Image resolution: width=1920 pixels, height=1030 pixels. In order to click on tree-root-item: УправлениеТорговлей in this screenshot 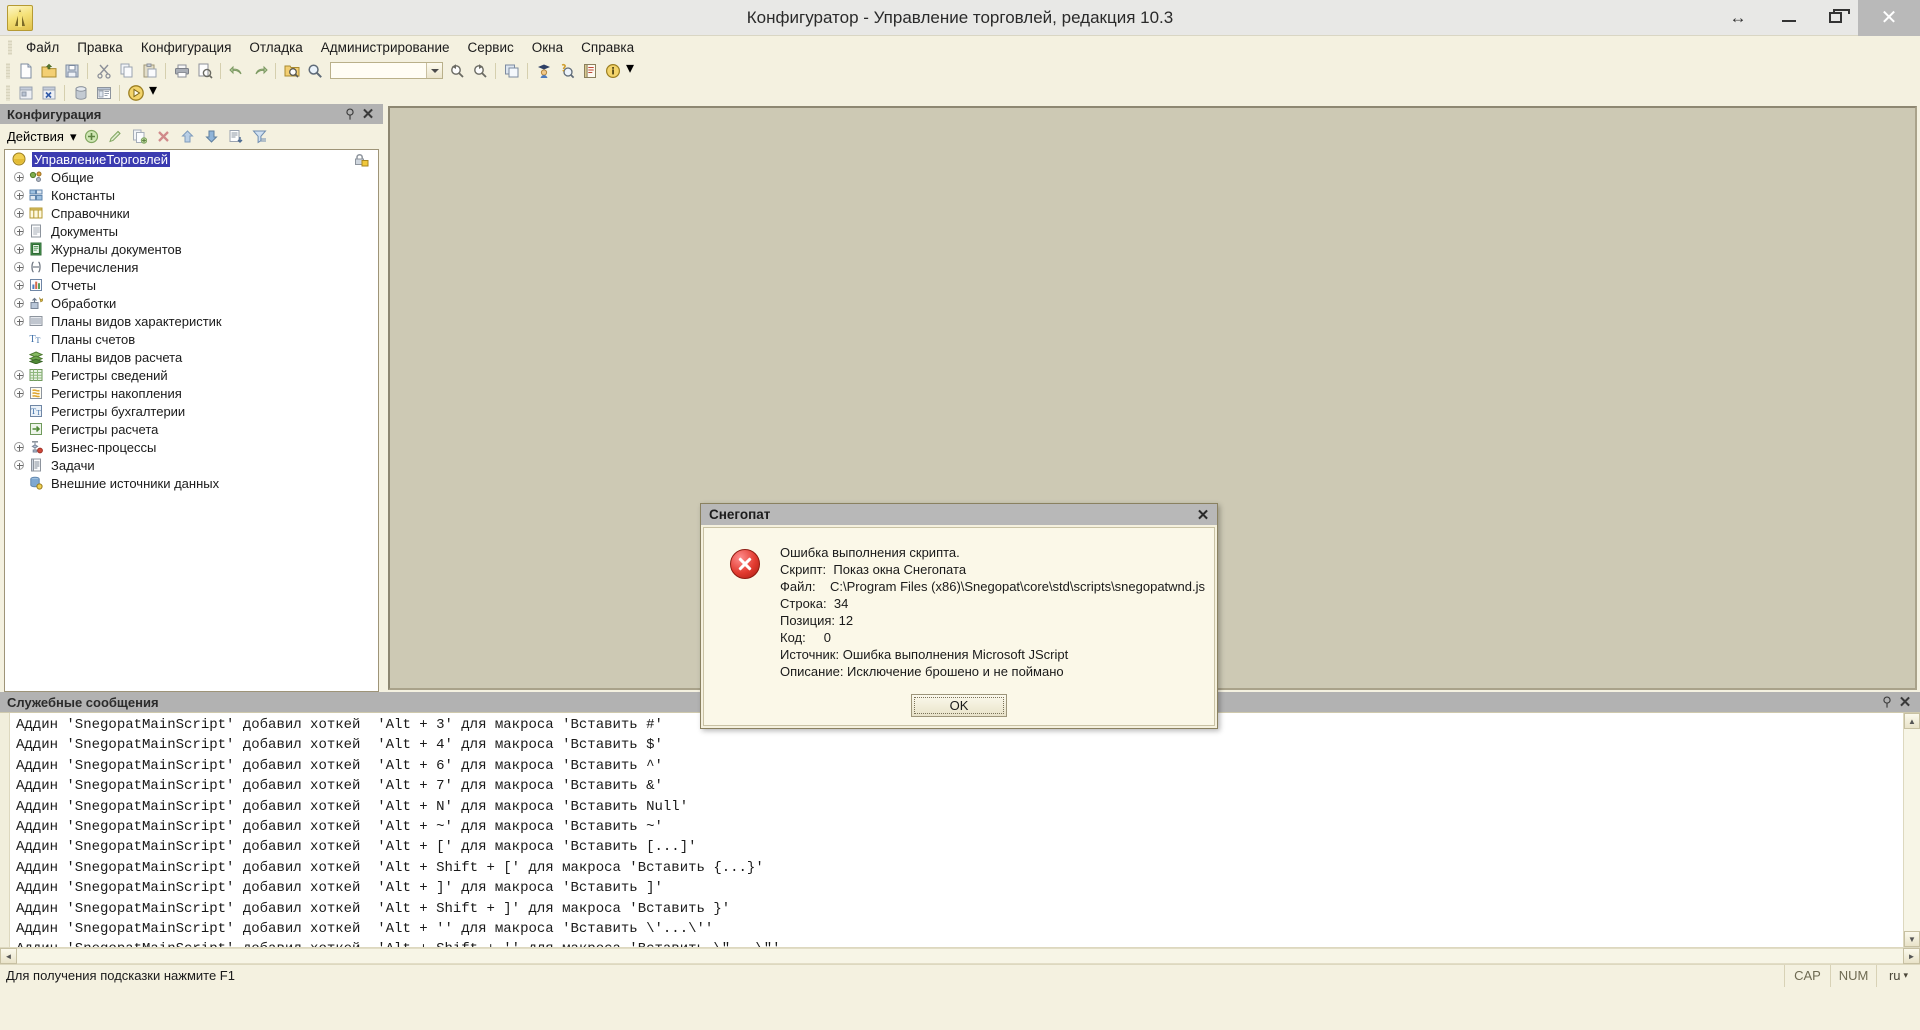, I will do `click(191, 159)`.